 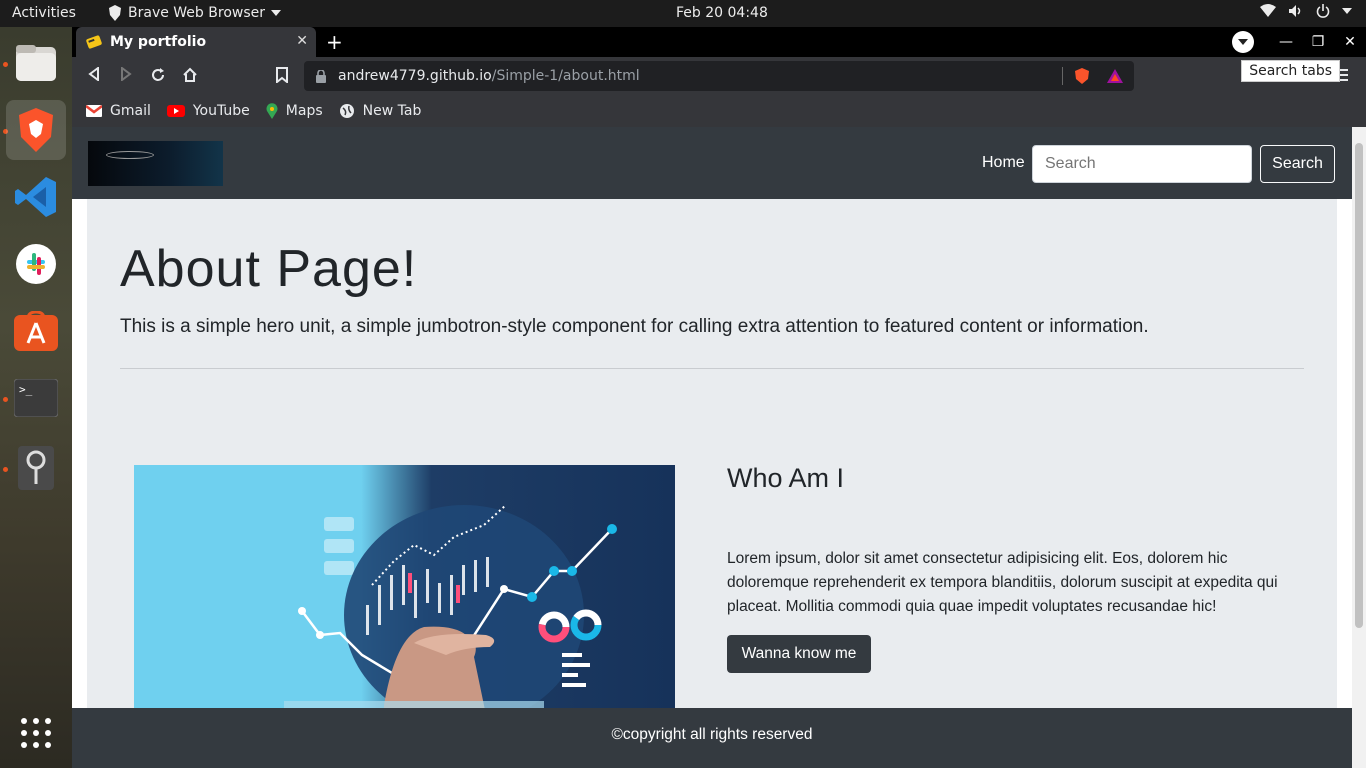 I want to click on clock: Feb 20 04:48, so click(x=722, y=13).